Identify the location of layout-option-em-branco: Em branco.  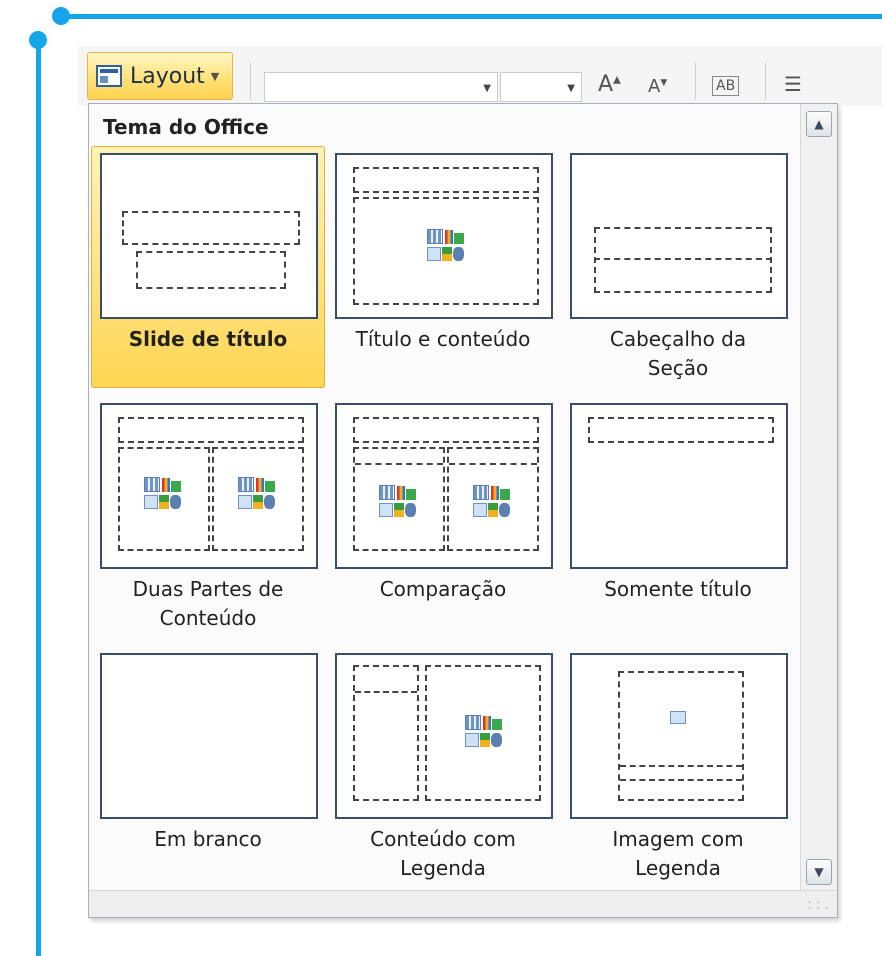
(208, 767).